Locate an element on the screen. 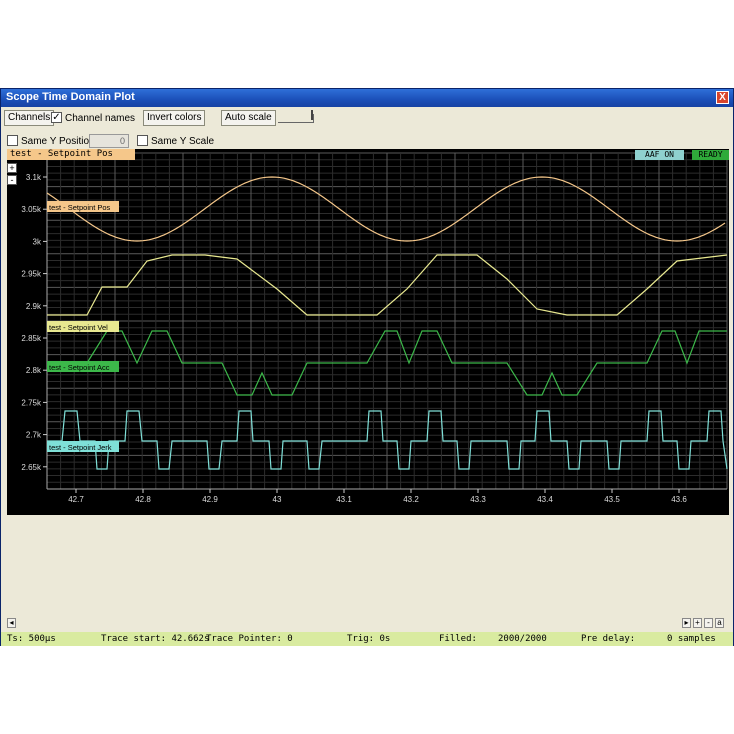 This screenshot has height=734, width=734. x-tick-label: 43.5 is located at coordinates (612, 499).